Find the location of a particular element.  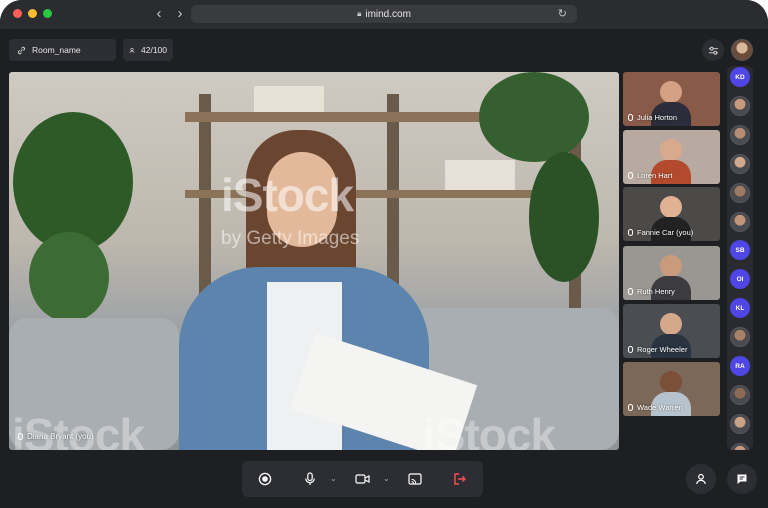

back-icon: ‹ is located at coordinates (159, 14).